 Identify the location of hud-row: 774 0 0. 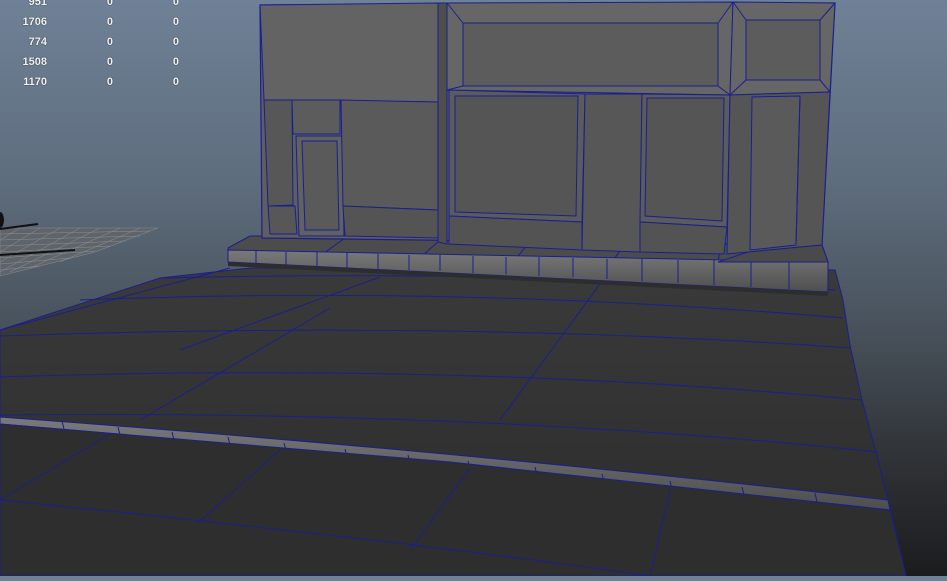
(100, 43).